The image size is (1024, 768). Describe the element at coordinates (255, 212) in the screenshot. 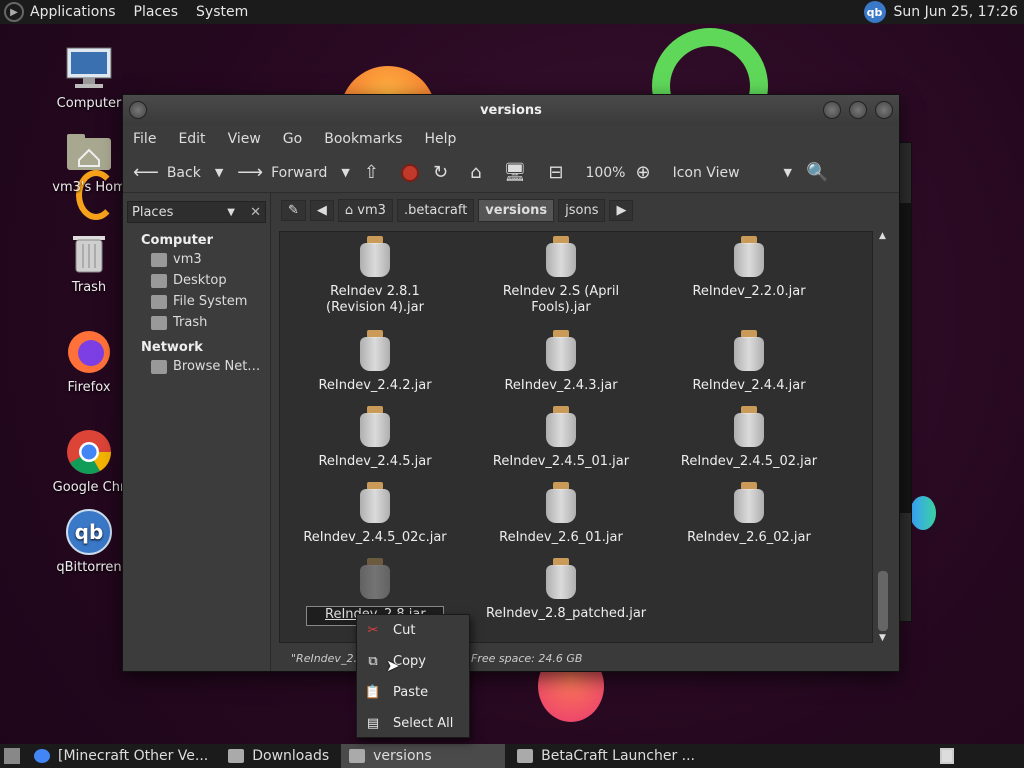

I see `close-sidebar-icon: ✕` at that location.